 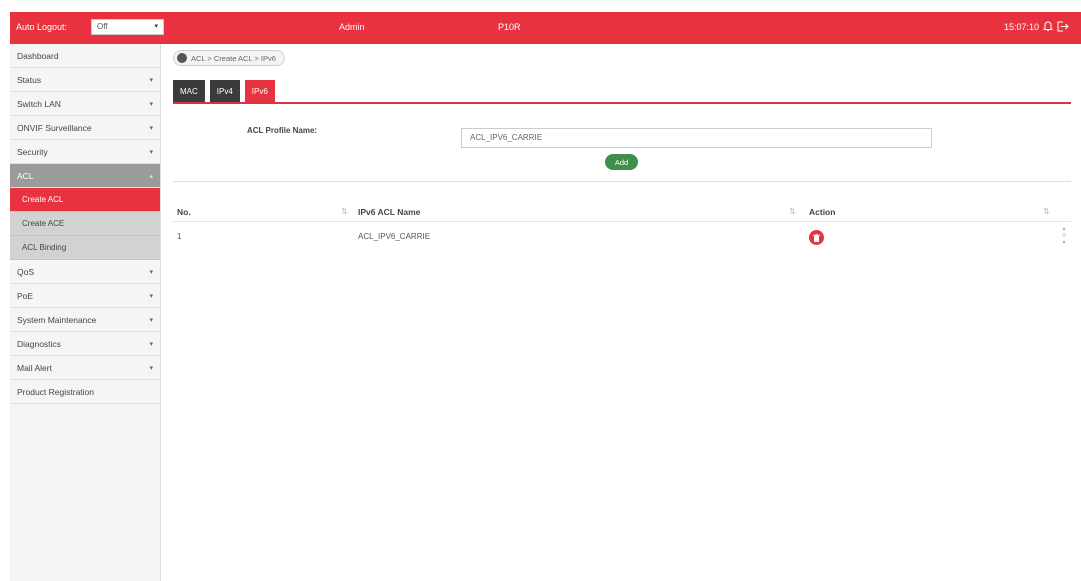 What do you see at coordinates (696, 138) in the screenshot?
I see `acl-profile-name-input: ACL_IPV6_CARRIE` at bounding box center [696, 138].